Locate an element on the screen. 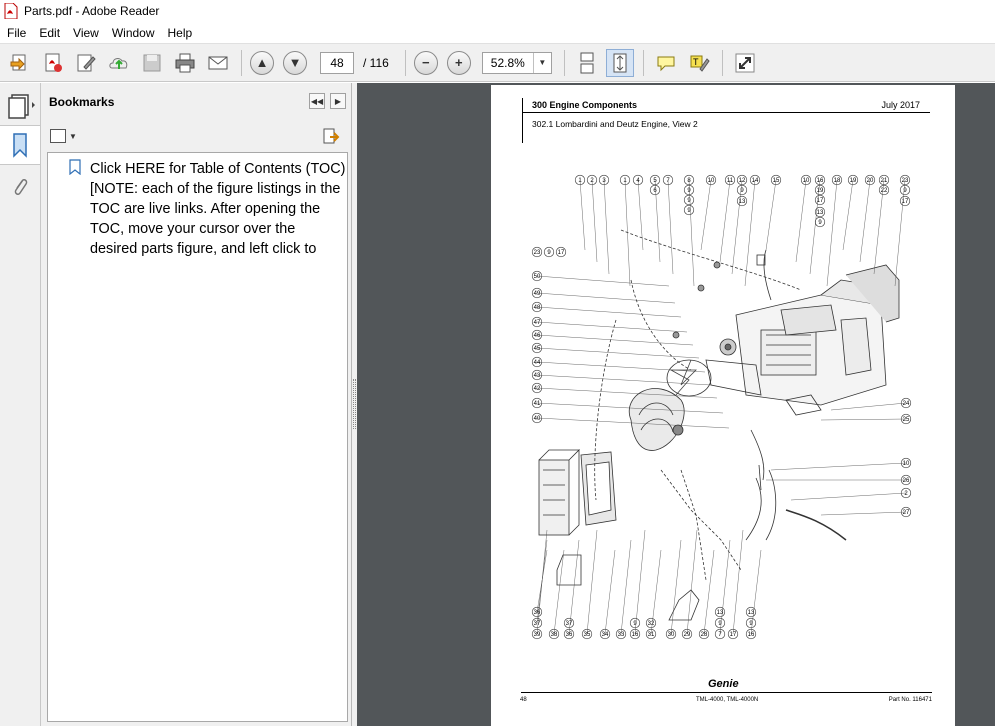 Image resolution: width=995 pixels, height=726 pixels. email-button is located at coordinates (218, 63).